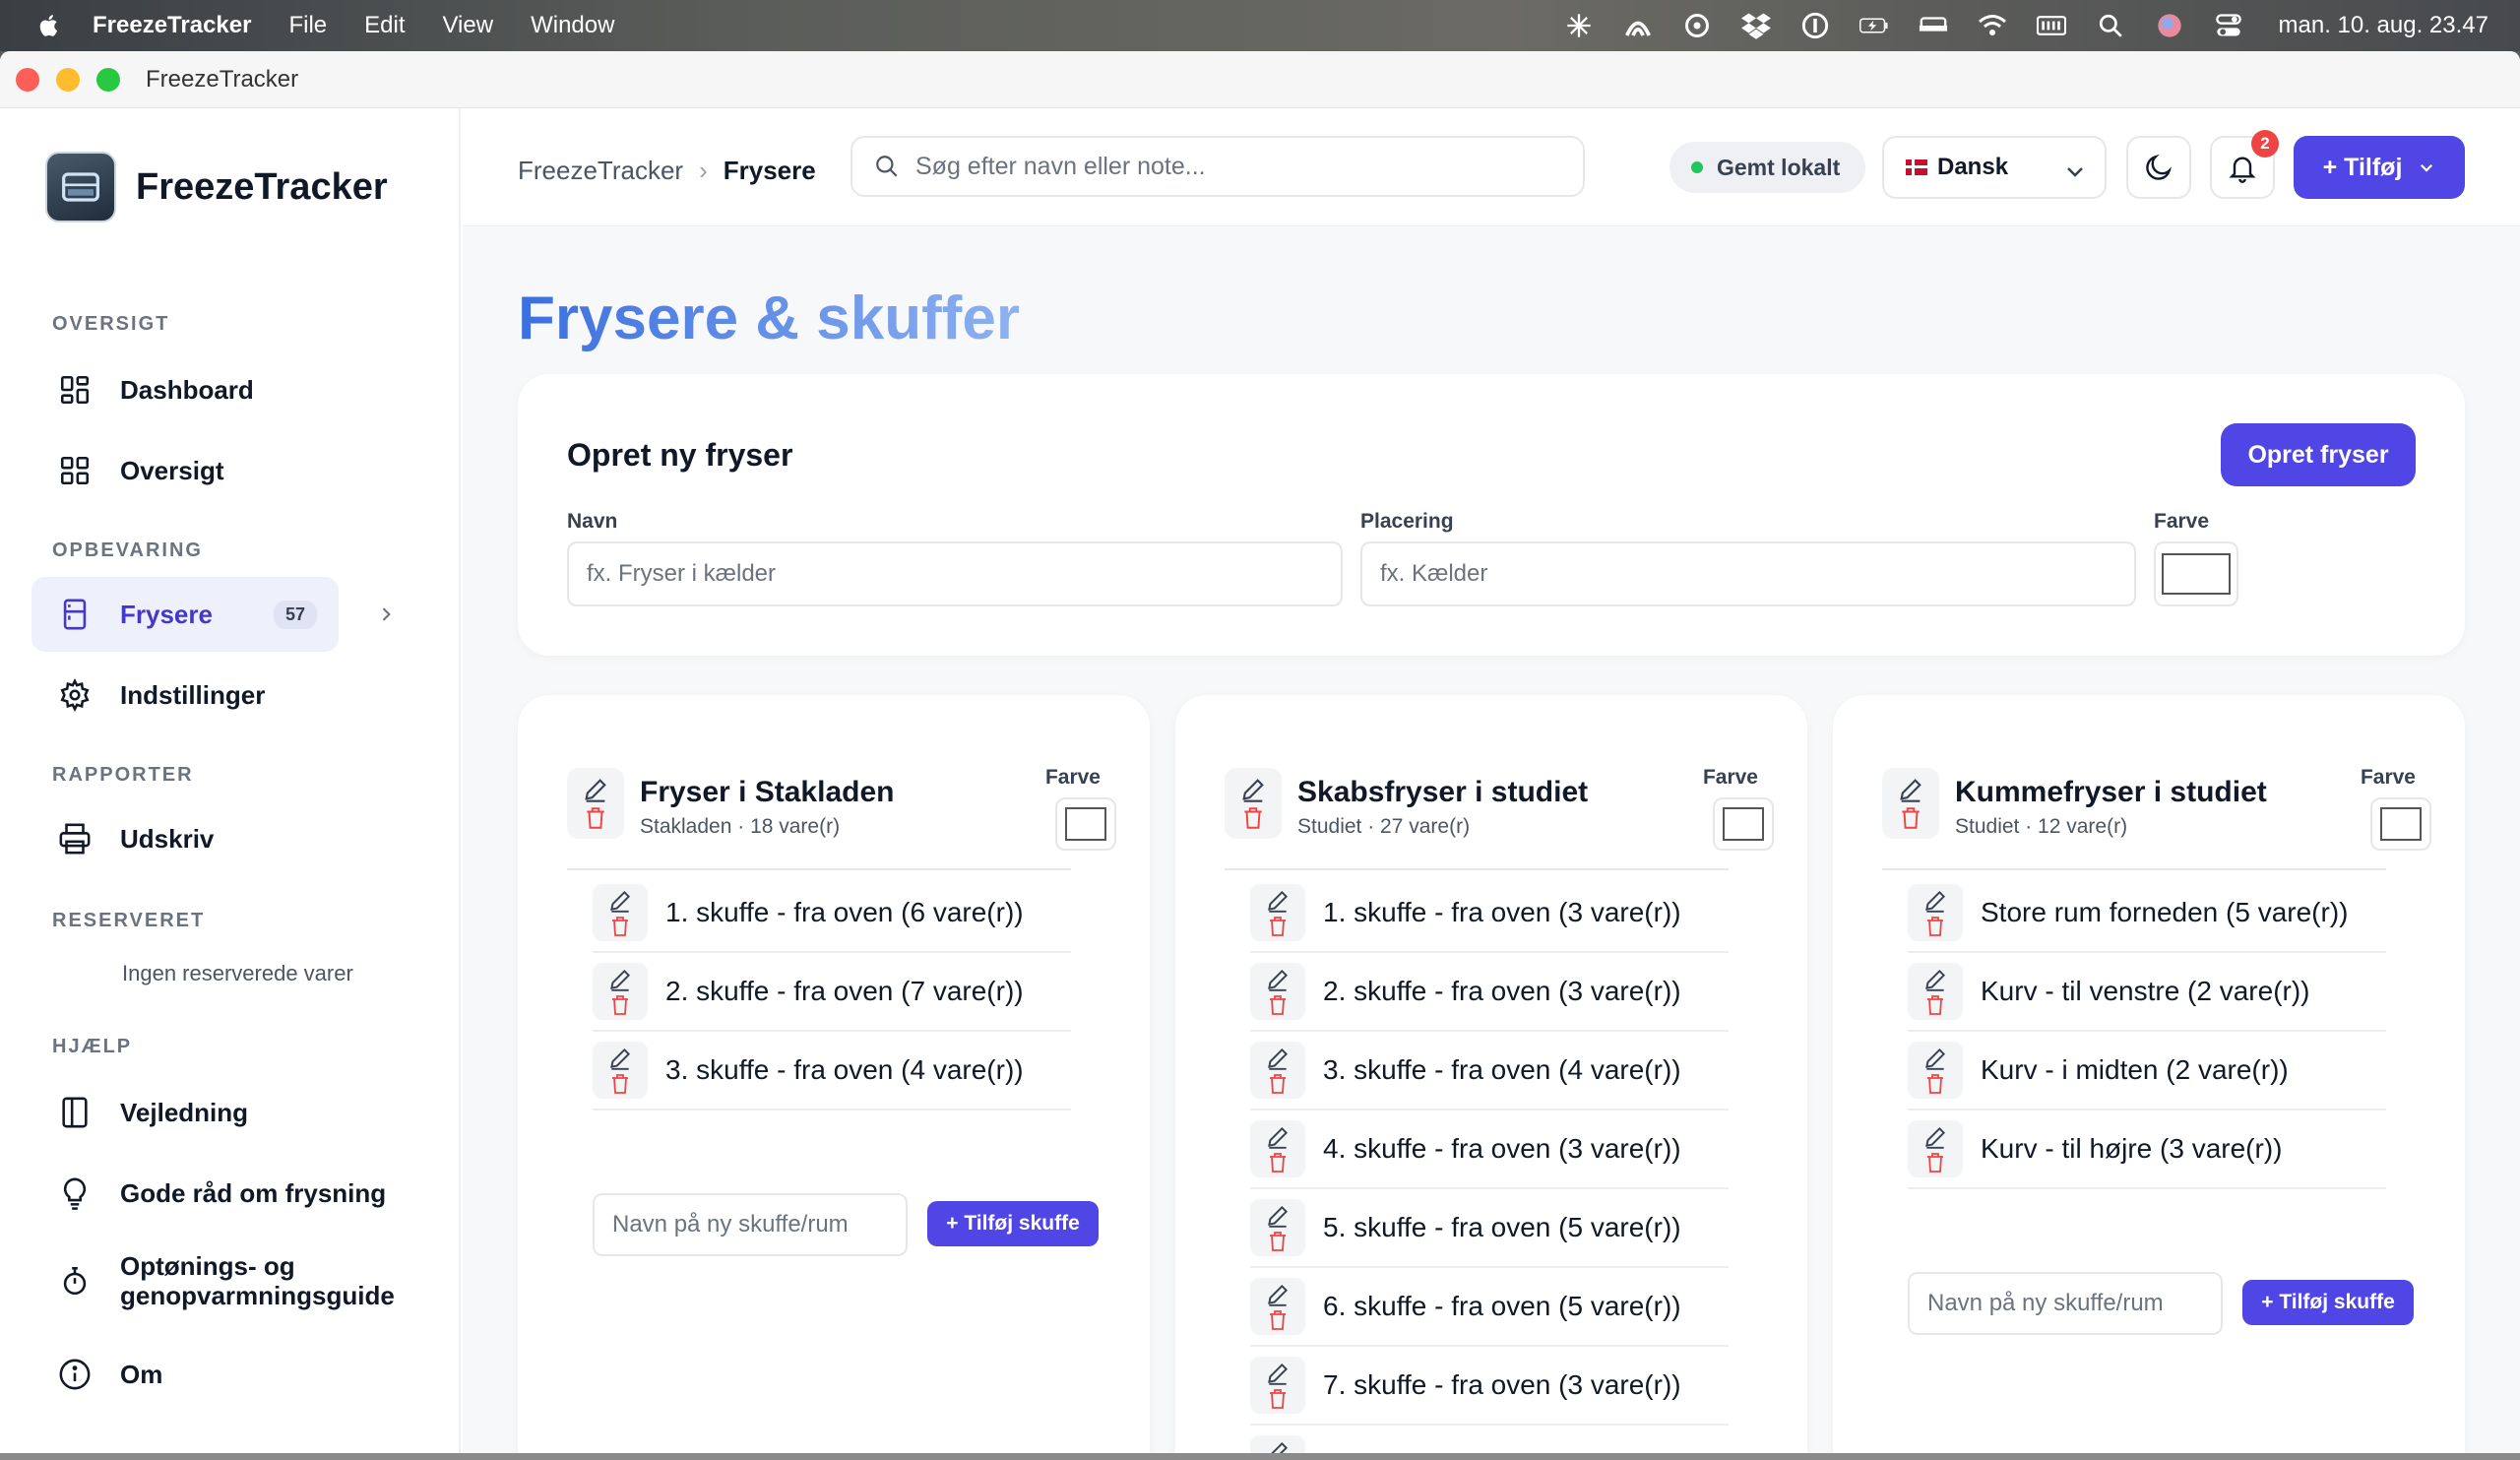 Image resolution: width=2520 pixels, height=1460 pixels. Describe the element at coordinates (143, 389) in the screenshot. I see `sidebar-item-dashboard: Dashboard` at that location.